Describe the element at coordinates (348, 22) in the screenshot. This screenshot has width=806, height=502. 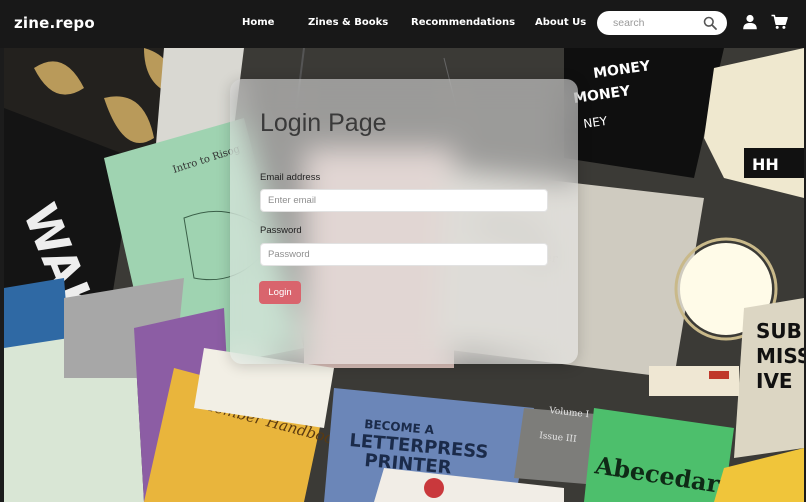
I see `nav-zines-books: Zines & Books` at that location.